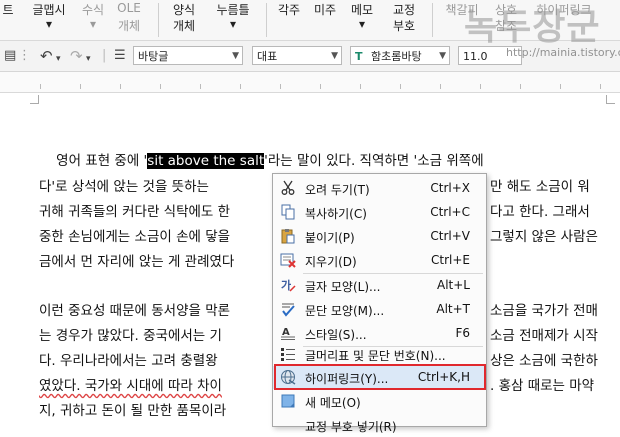 This screenshot has width=620, height=437. I want to click on scissors-icon, so click(288, 187).